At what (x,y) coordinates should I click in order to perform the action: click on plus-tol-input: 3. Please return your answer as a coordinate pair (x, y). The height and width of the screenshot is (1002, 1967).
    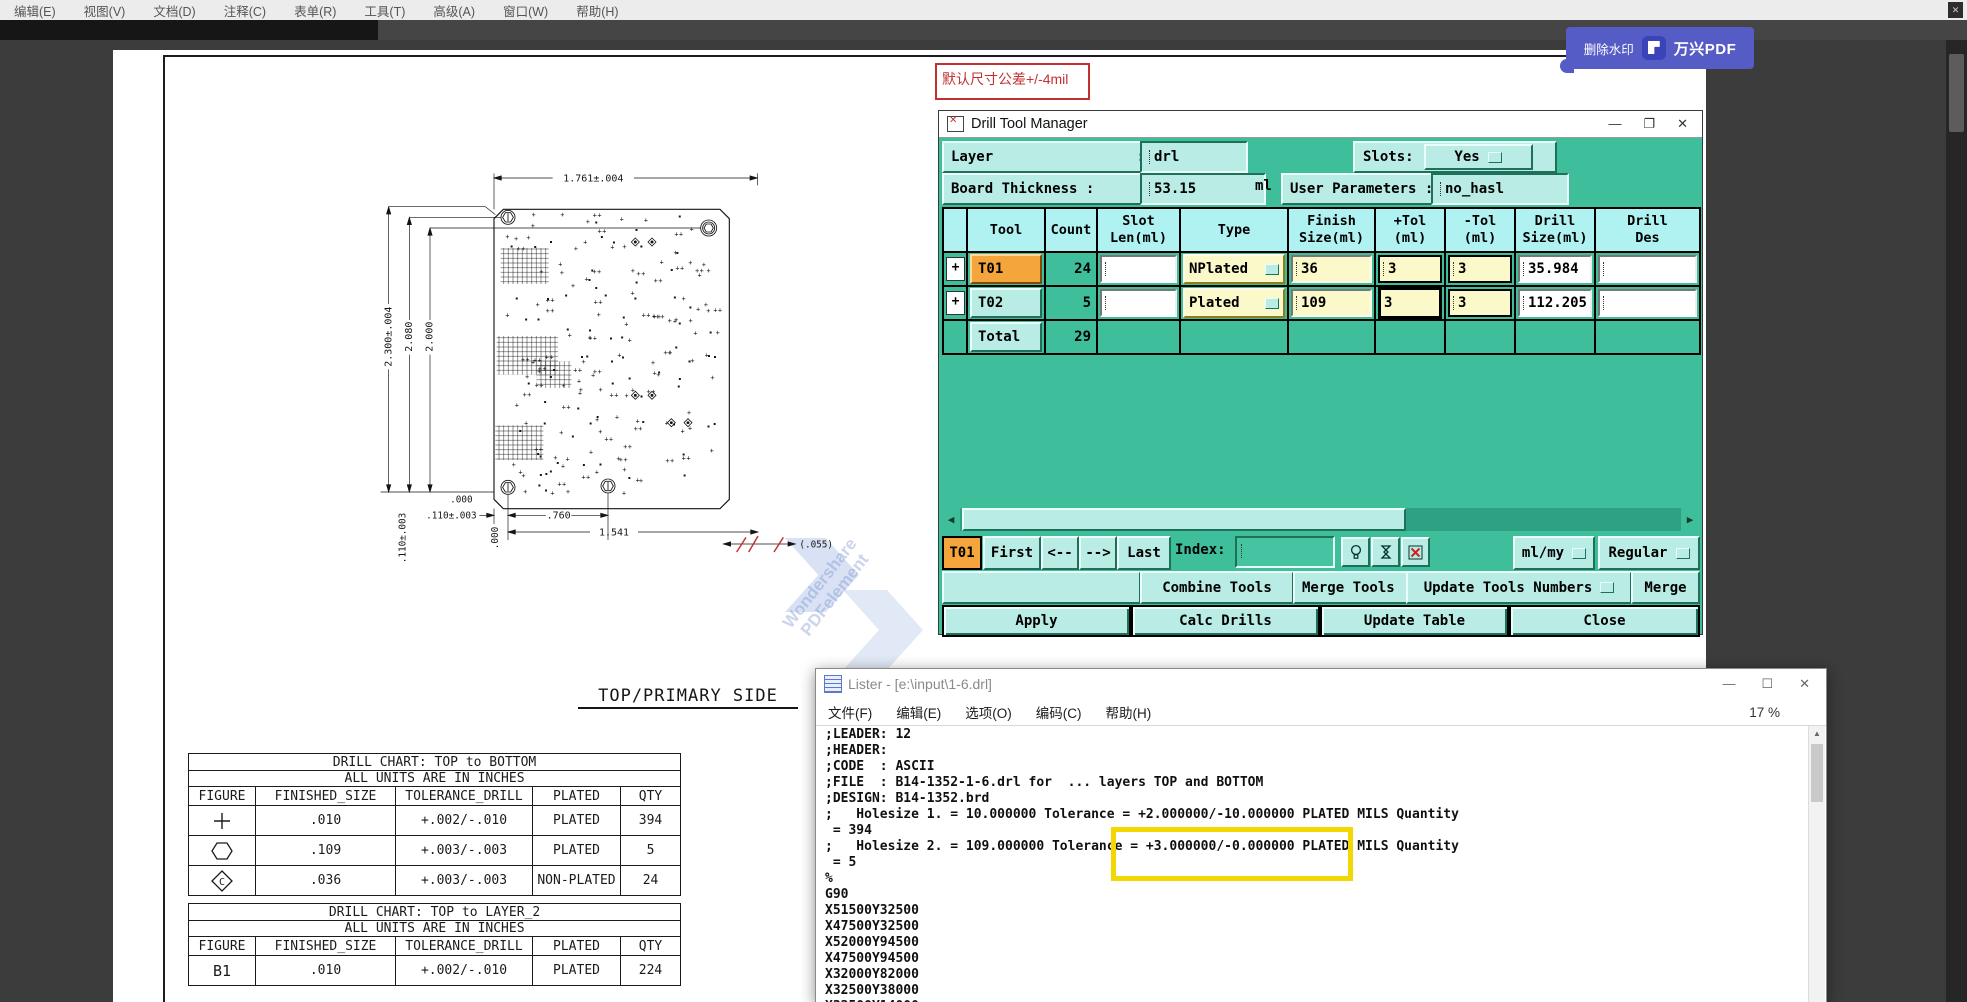
    Looking at the image, I should click on (1410, 269).